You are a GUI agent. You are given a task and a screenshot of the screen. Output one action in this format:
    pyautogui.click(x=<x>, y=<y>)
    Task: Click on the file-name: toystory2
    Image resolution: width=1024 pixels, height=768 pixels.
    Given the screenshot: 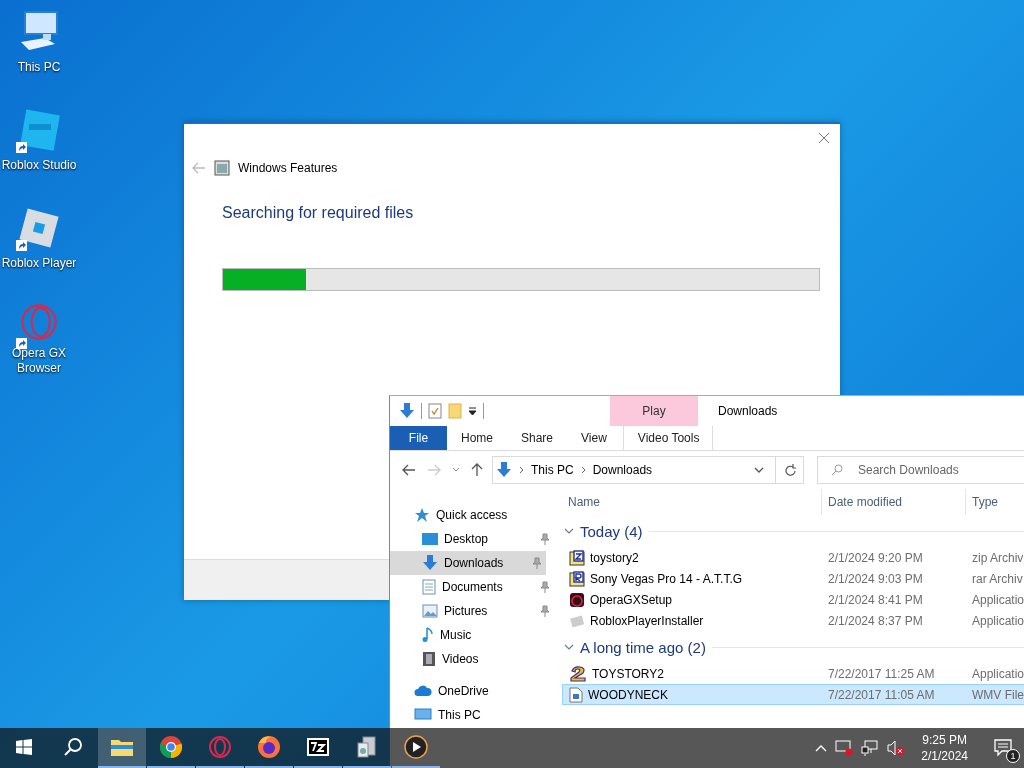 What is the action you would take?
    pyautogui.click(x=614, y=557)
    